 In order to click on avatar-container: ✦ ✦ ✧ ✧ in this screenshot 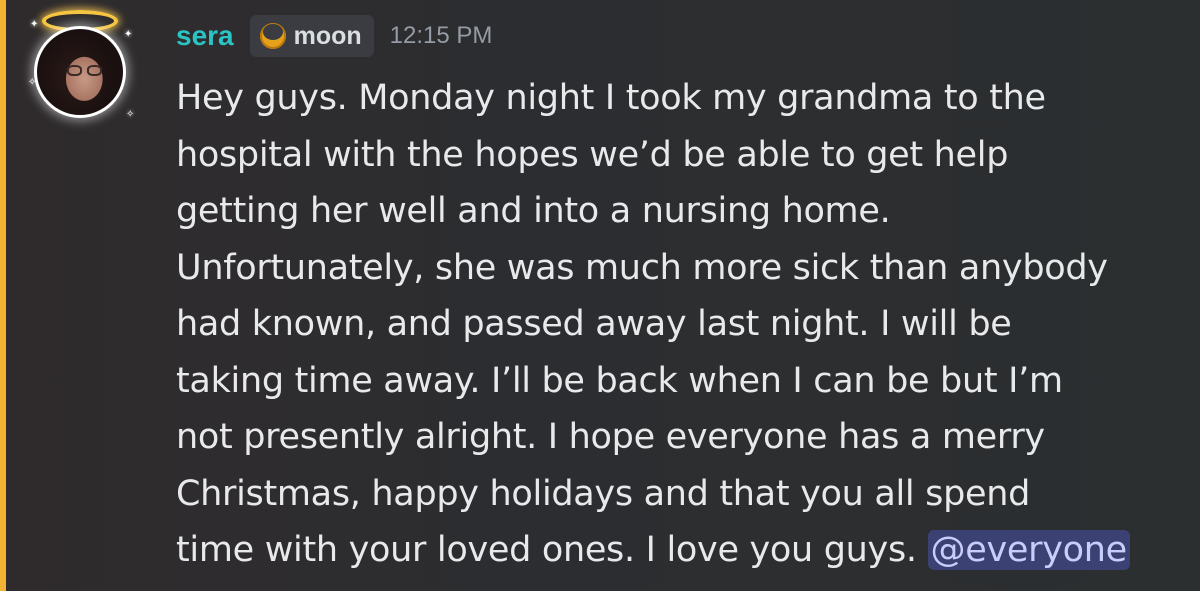, I will do `click(81, 66)`.